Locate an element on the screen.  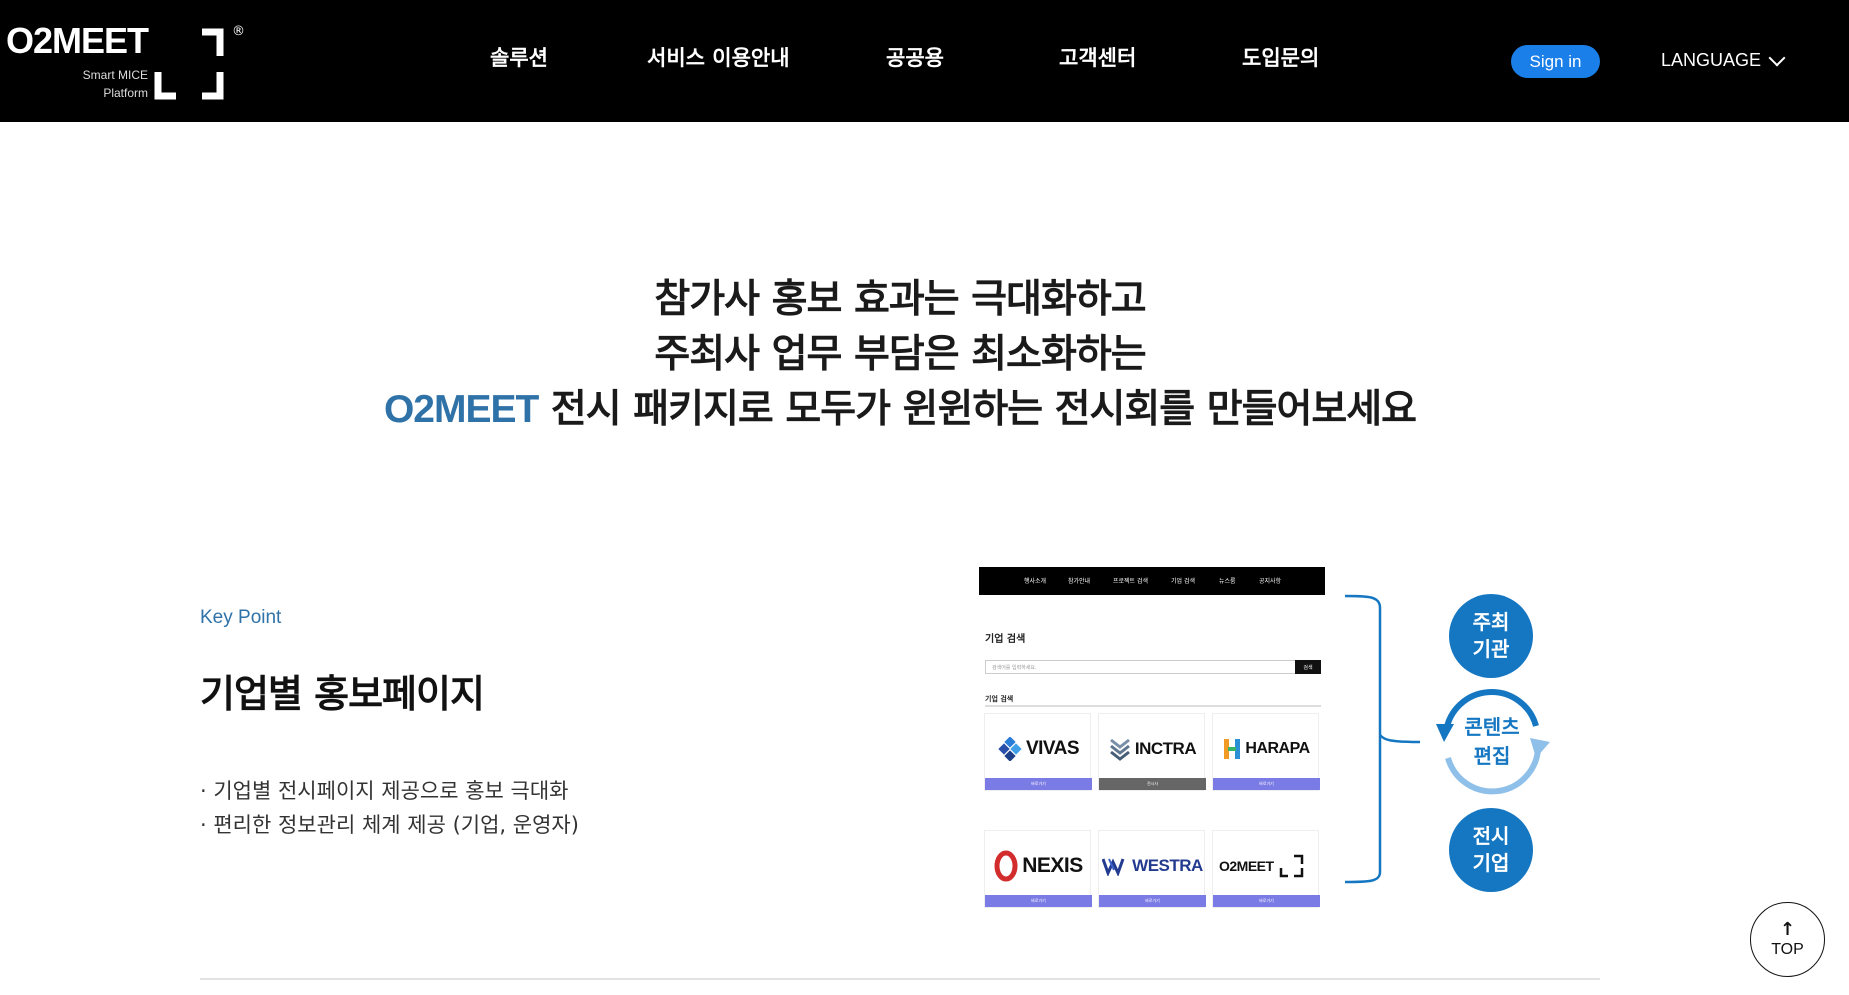
arrow-up-icon: ↑ is located at coordinates (1787, 929).